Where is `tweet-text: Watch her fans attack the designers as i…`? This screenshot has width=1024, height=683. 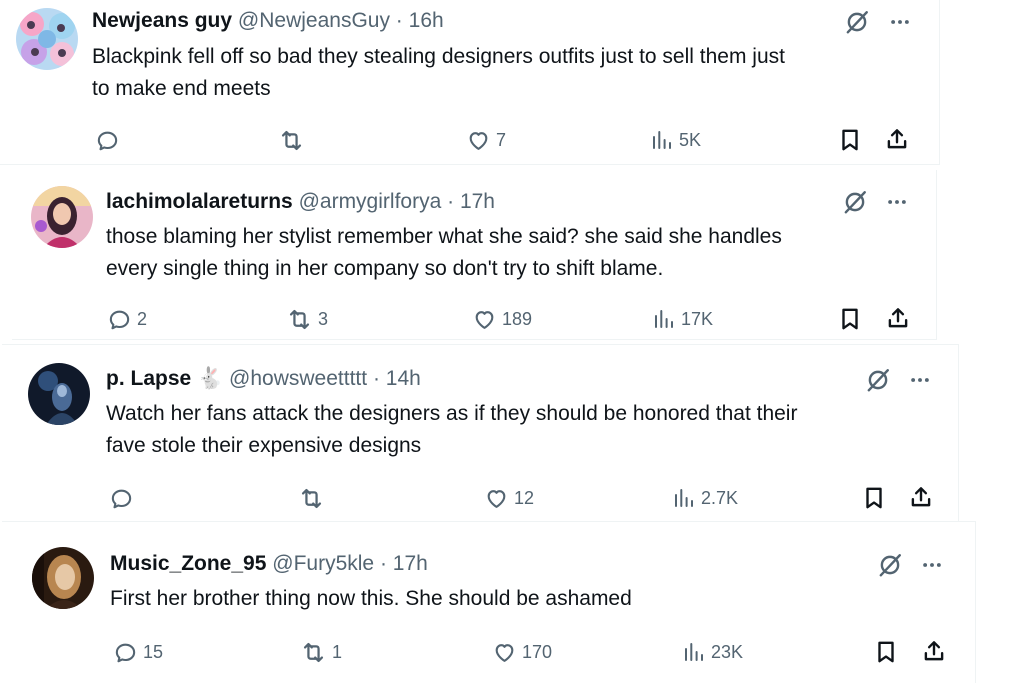
tweet-text: Watch her fans attack the designers as i… is located at coordinates (451, 430).